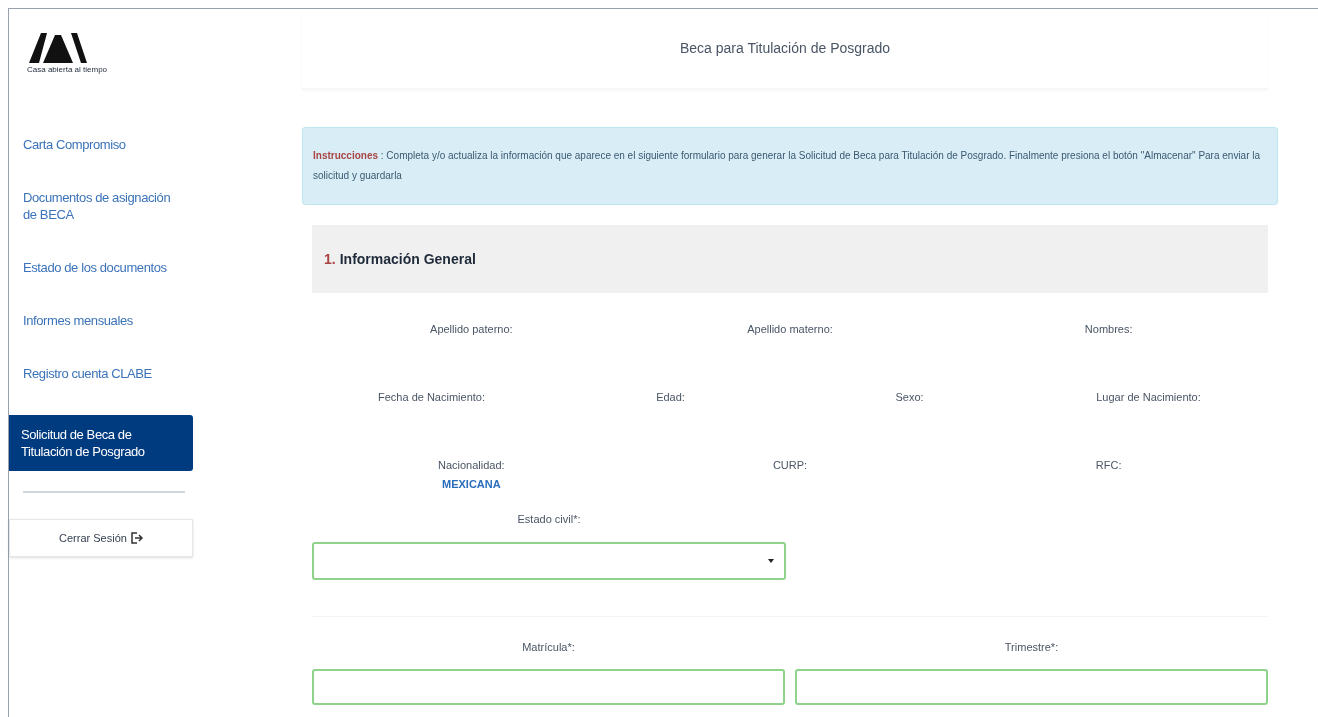 The image size is (1318, 717). What do you see at coordinates (771, 560) in the screenshot?
I see `caret-icon` at bounding box center [771, 560].